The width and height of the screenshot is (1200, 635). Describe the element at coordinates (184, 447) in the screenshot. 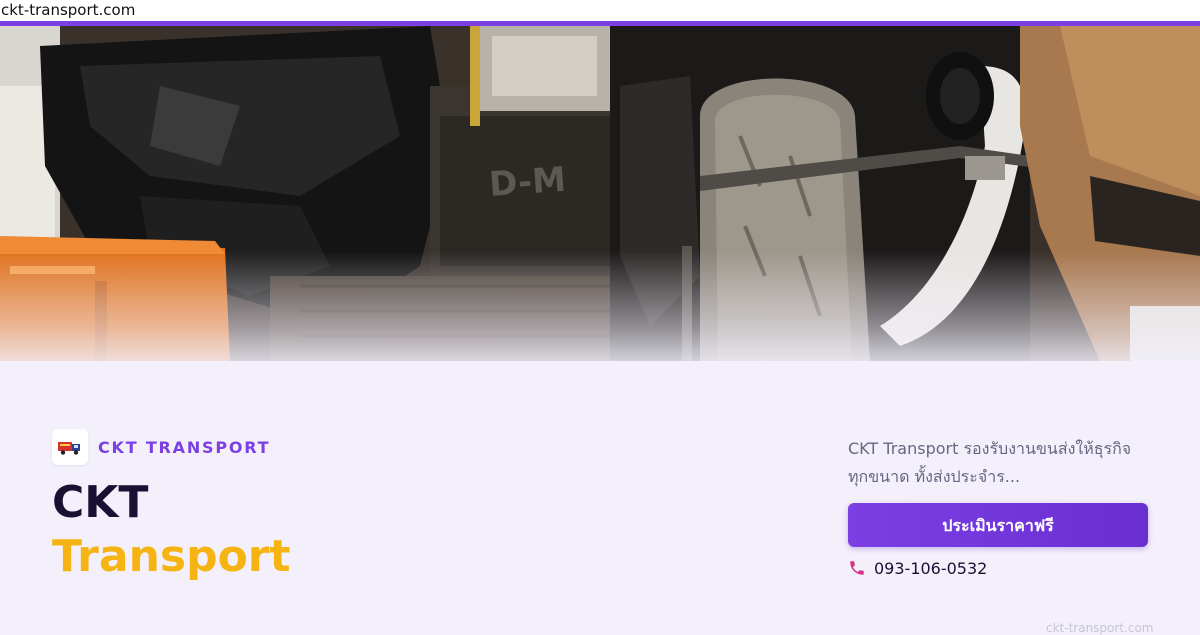

I see `brand-name: CKT TRANSPORT` at that location.